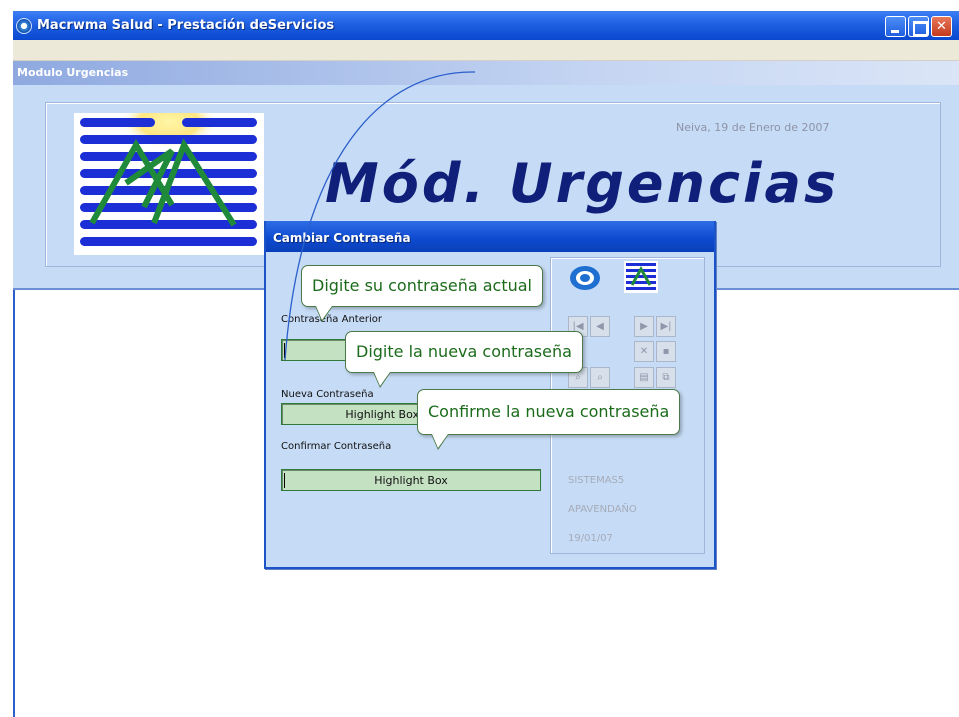  Describe the element at coordinates (895, 26) in the screenshot. I see `minimize-button` at that location.